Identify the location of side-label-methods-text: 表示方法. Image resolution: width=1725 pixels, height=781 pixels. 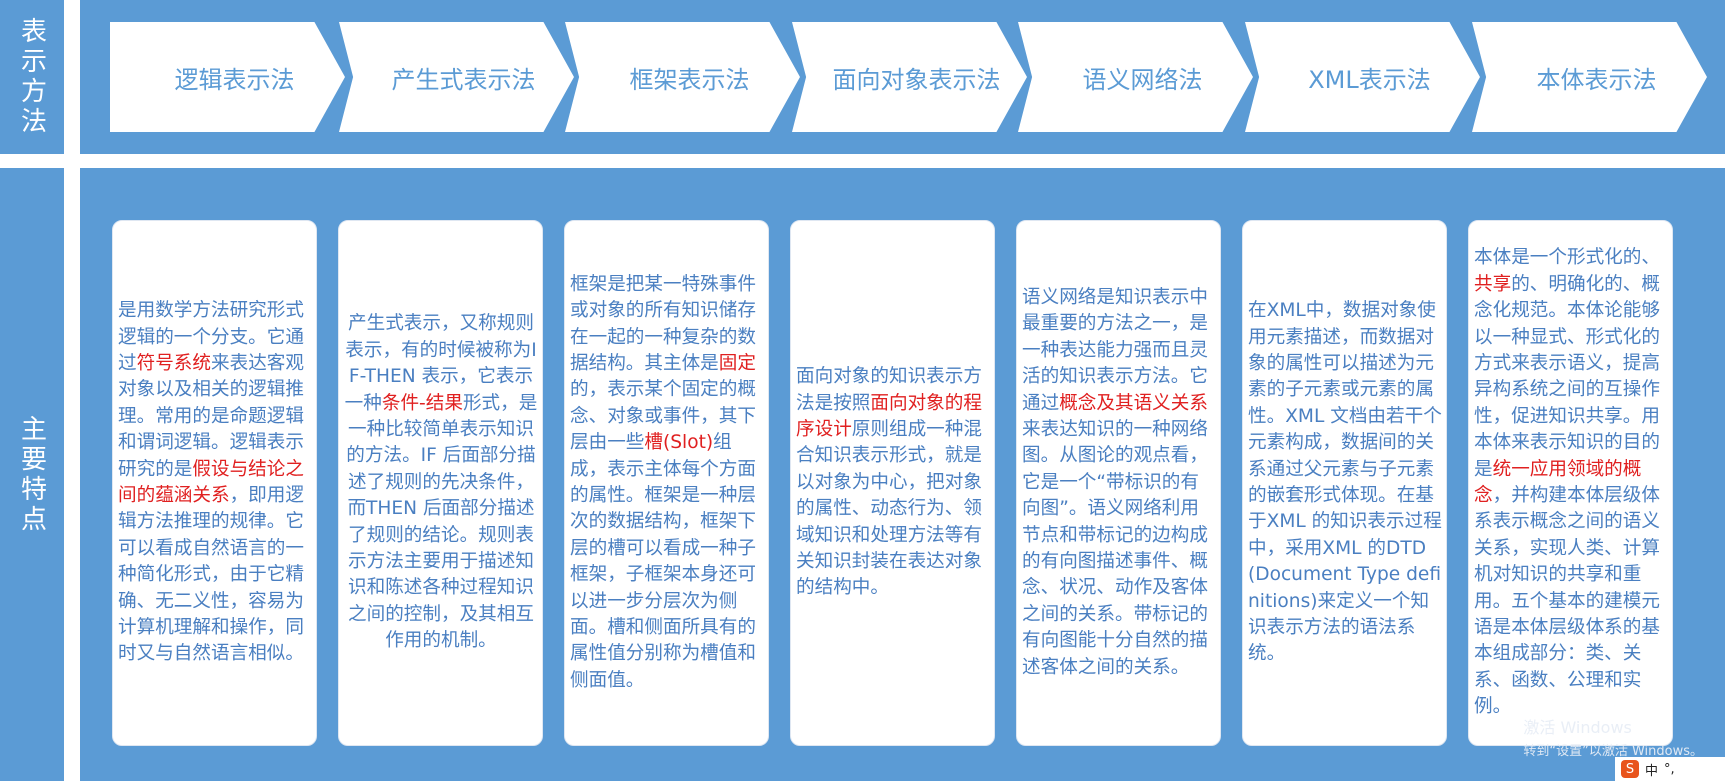
(31, 77).